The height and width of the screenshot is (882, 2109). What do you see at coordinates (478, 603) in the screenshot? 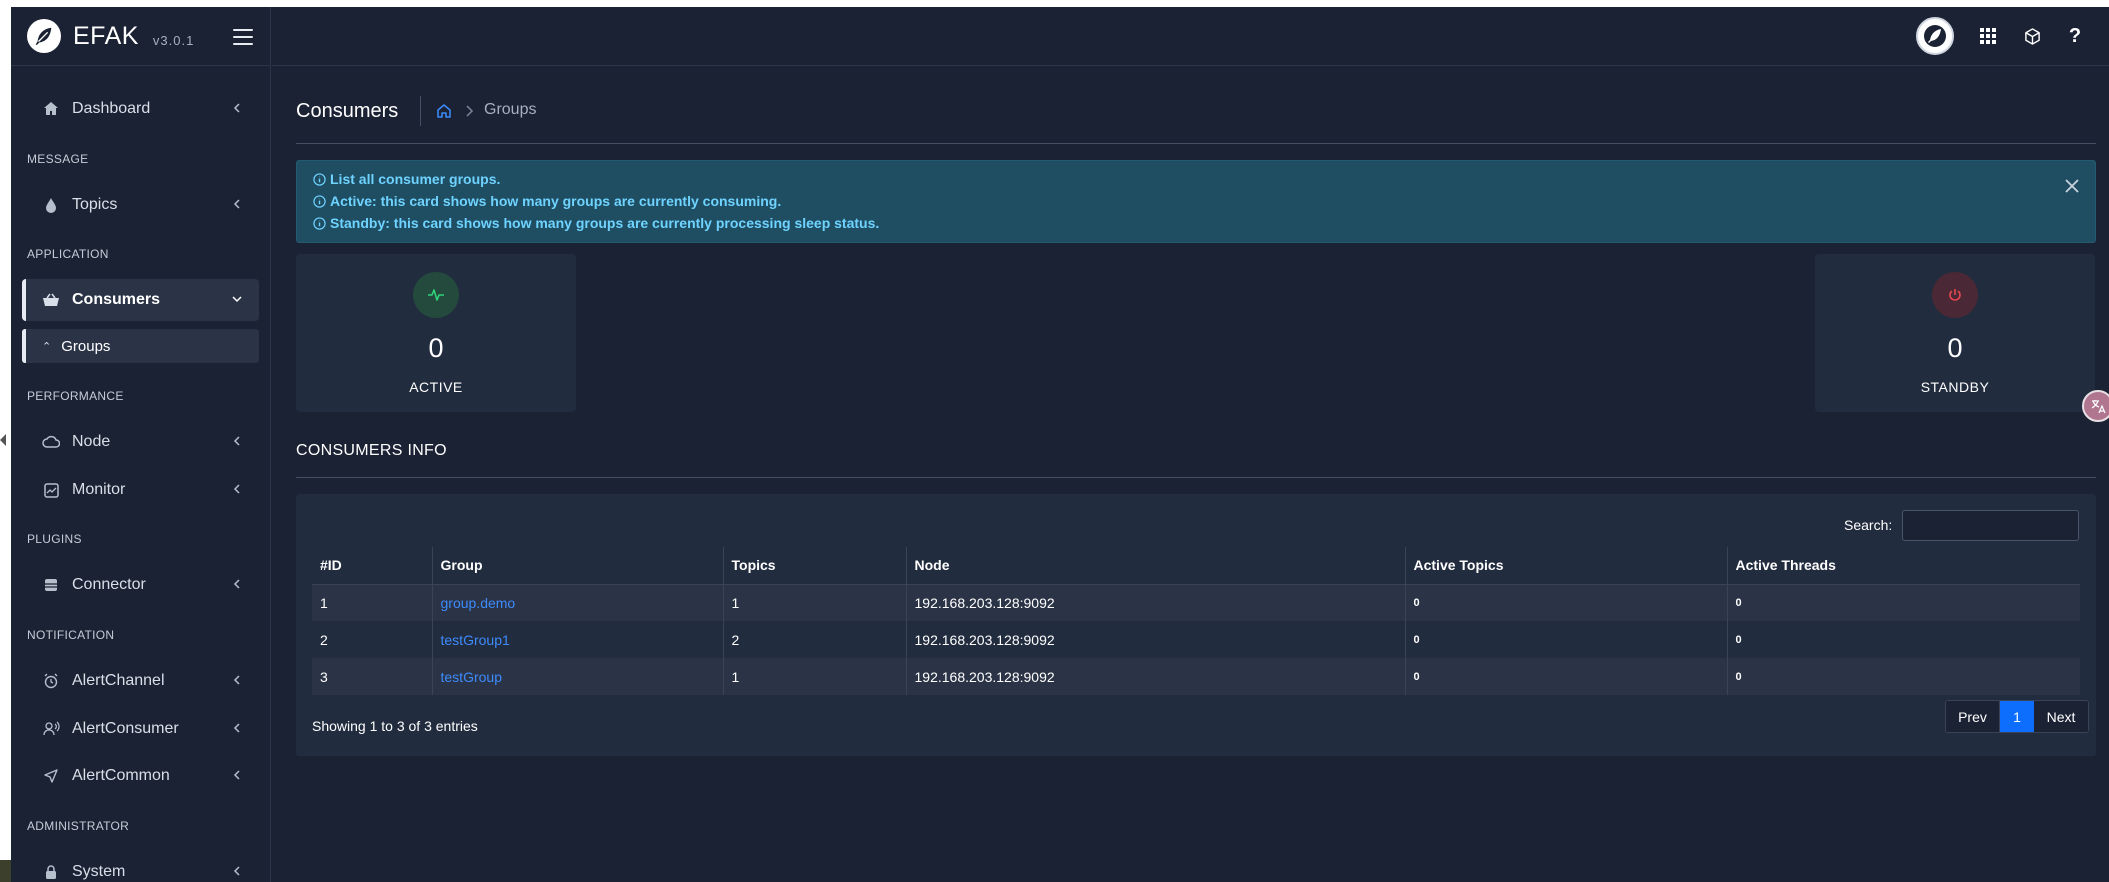
I see `group-link: group.demo` at bounding box center [478, 603].